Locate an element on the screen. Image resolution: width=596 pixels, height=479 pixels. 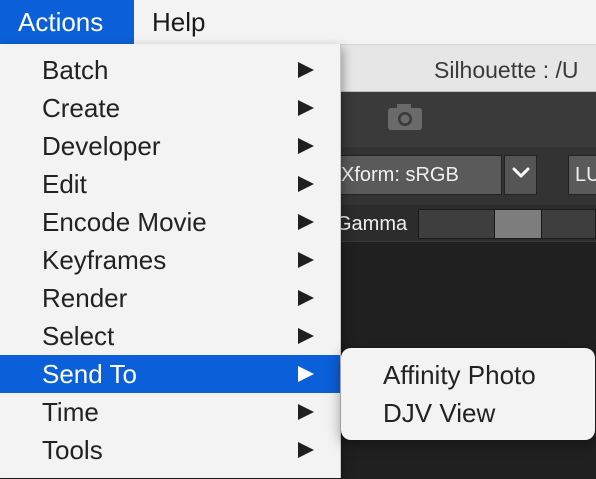
menu-item-select: Select is located at coordinates (170, 336).